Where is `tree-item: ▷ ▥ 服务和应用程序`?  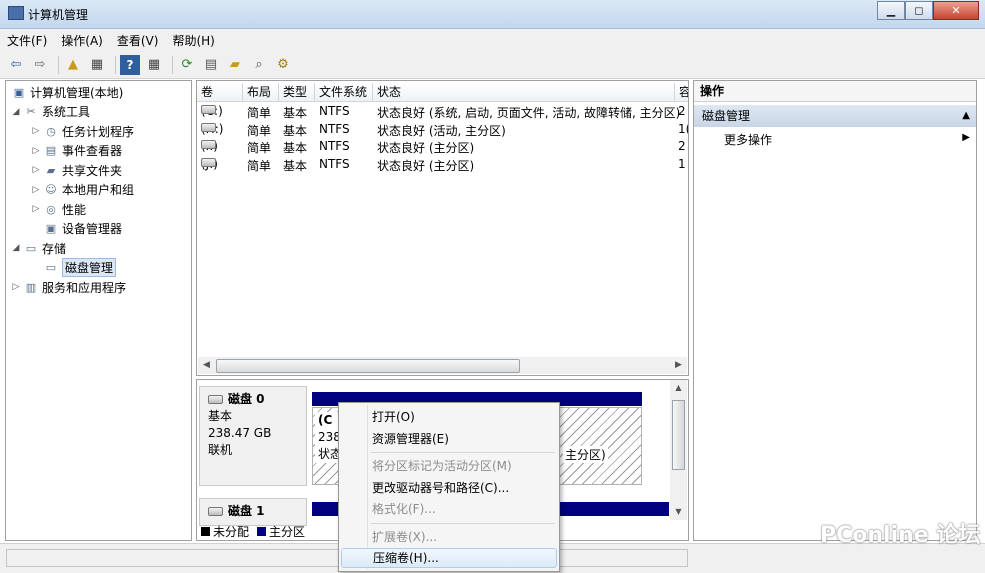 tree-item: ▷ ▥ 服务和应用程序 is located at coordinates (68, 287).